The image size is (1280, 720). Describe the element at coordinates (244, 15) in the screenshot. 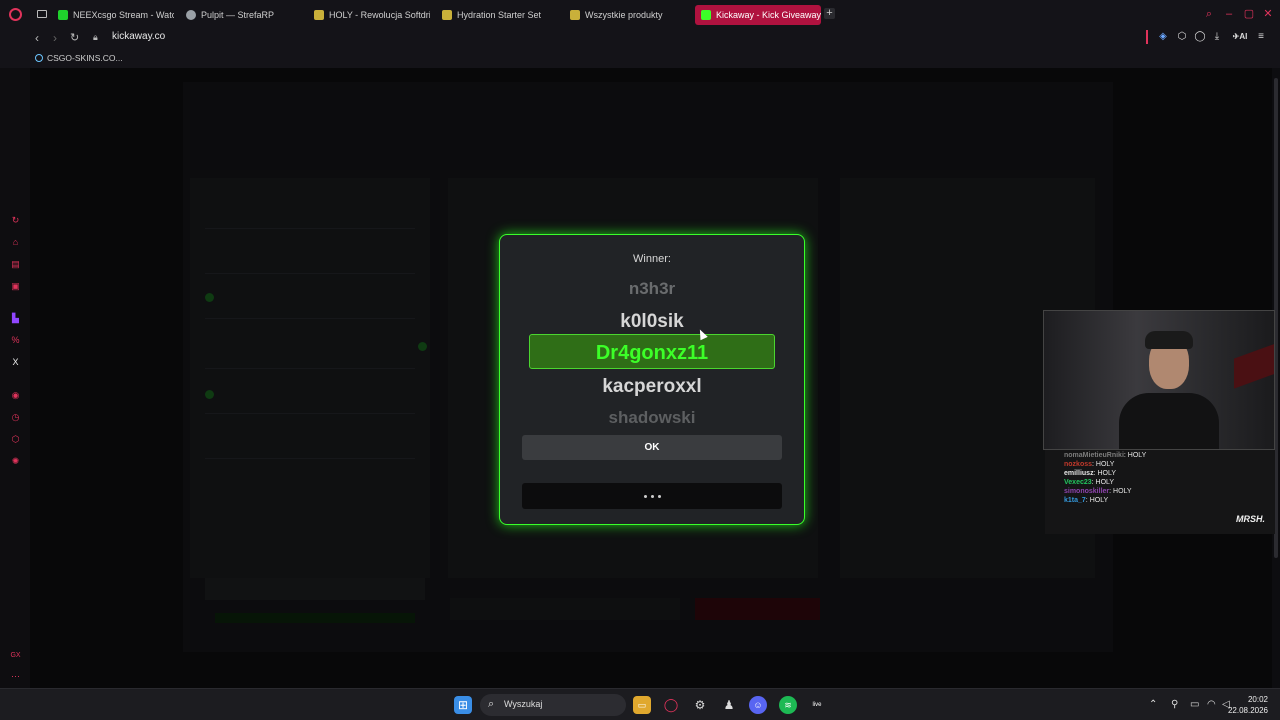

I see `tab-strefarp: Pulpit — StrefaRP` at that location.